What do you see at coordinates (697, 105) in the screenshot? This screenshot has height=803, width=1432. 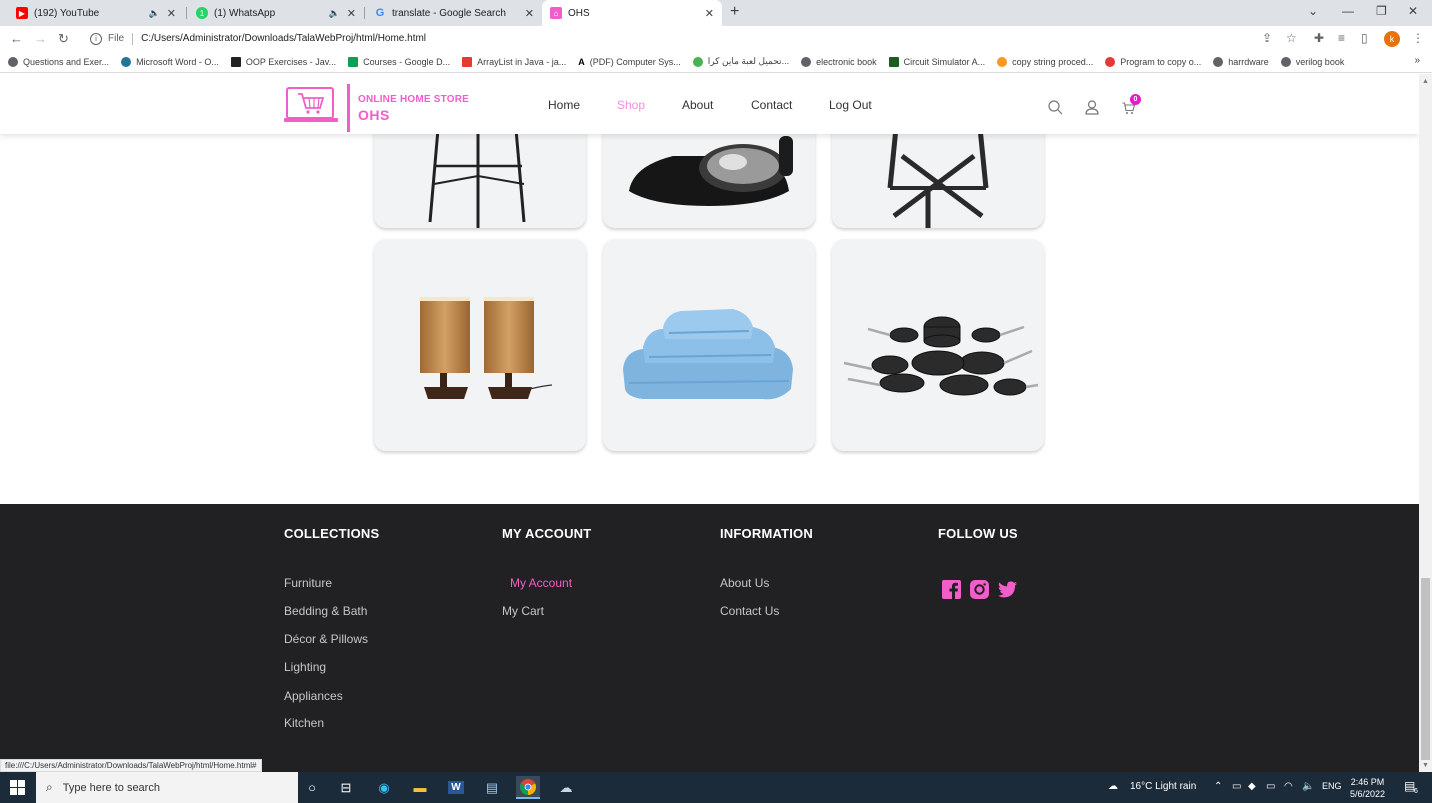 I see `nav-about: About` at bounding box center [697, 105].